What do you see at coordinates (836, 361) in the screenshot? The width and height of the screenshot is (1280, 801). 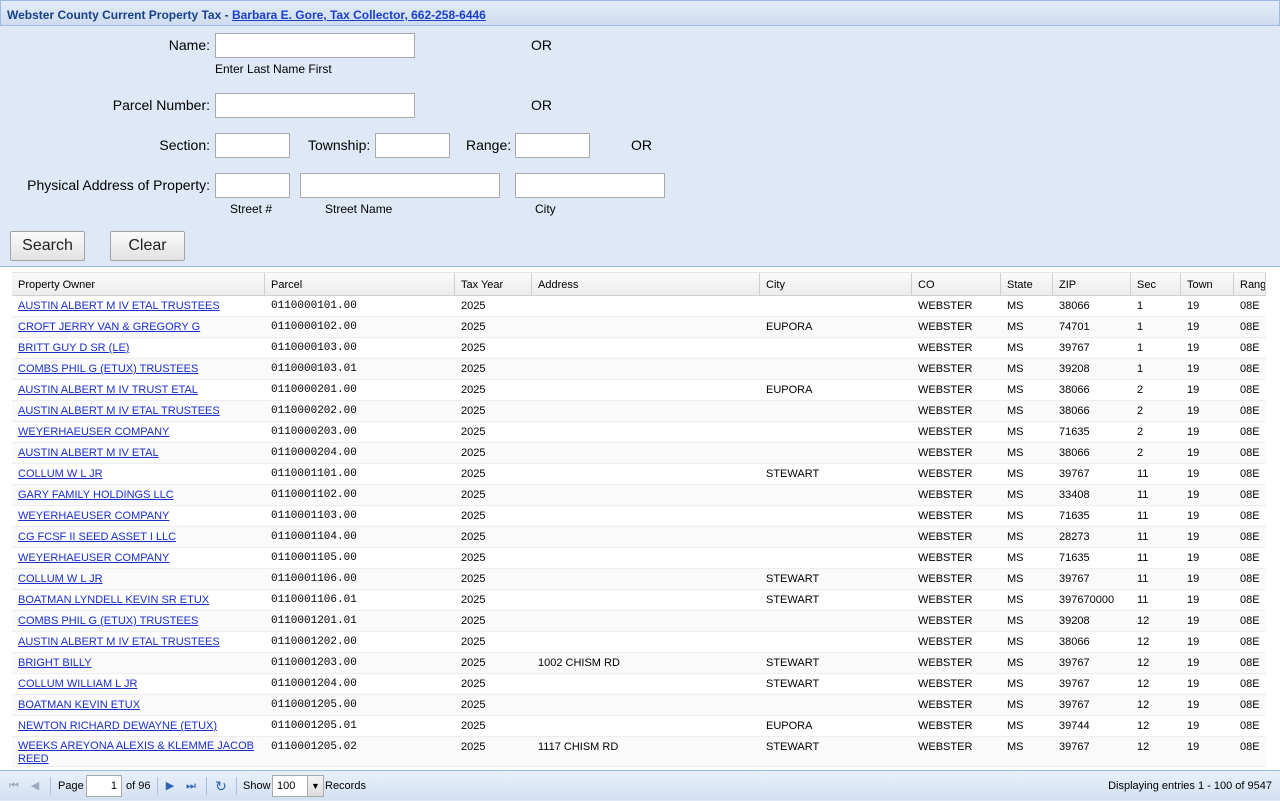 I see `cell-city` at bounding box center [836, 361].